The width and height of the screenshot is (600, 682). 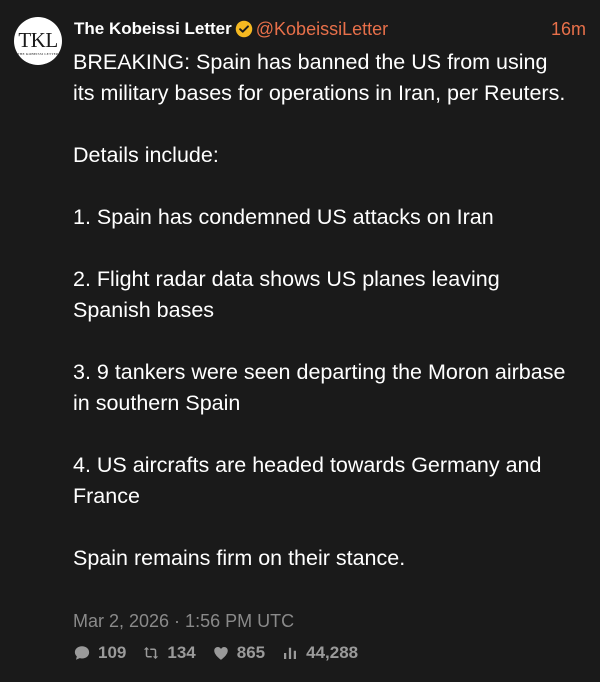 I want to click on reply-button: 109, so click(x=99, y=653).